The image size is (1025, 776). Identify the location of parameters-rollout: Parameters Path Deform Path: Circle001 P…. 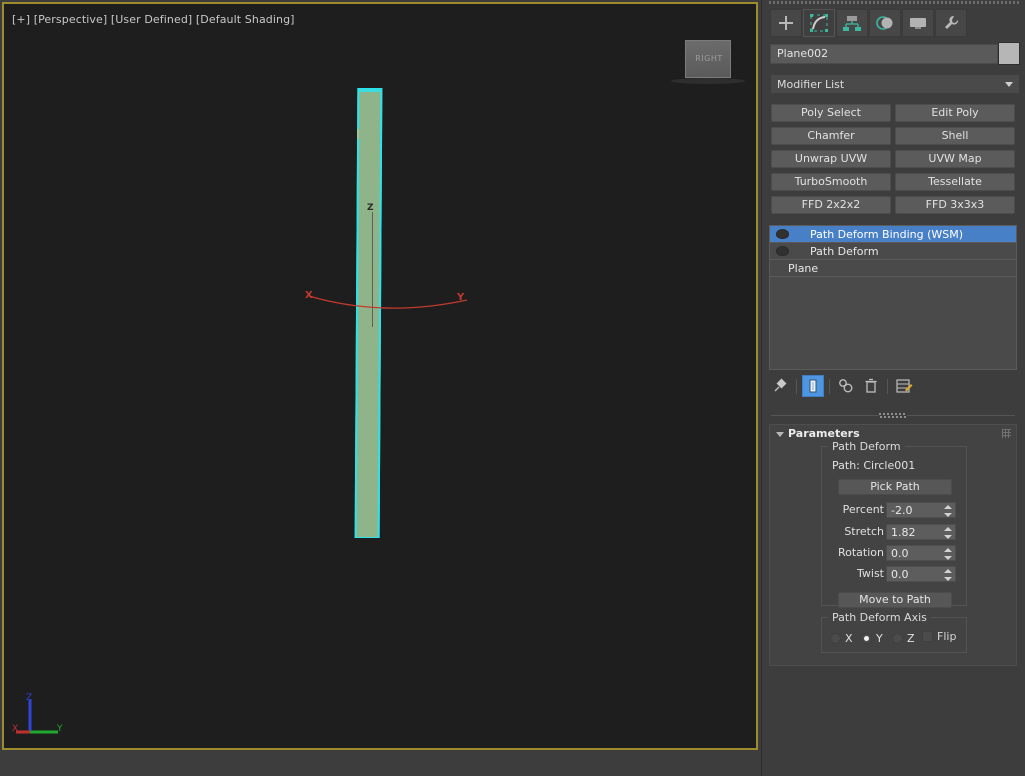
(893, 545).